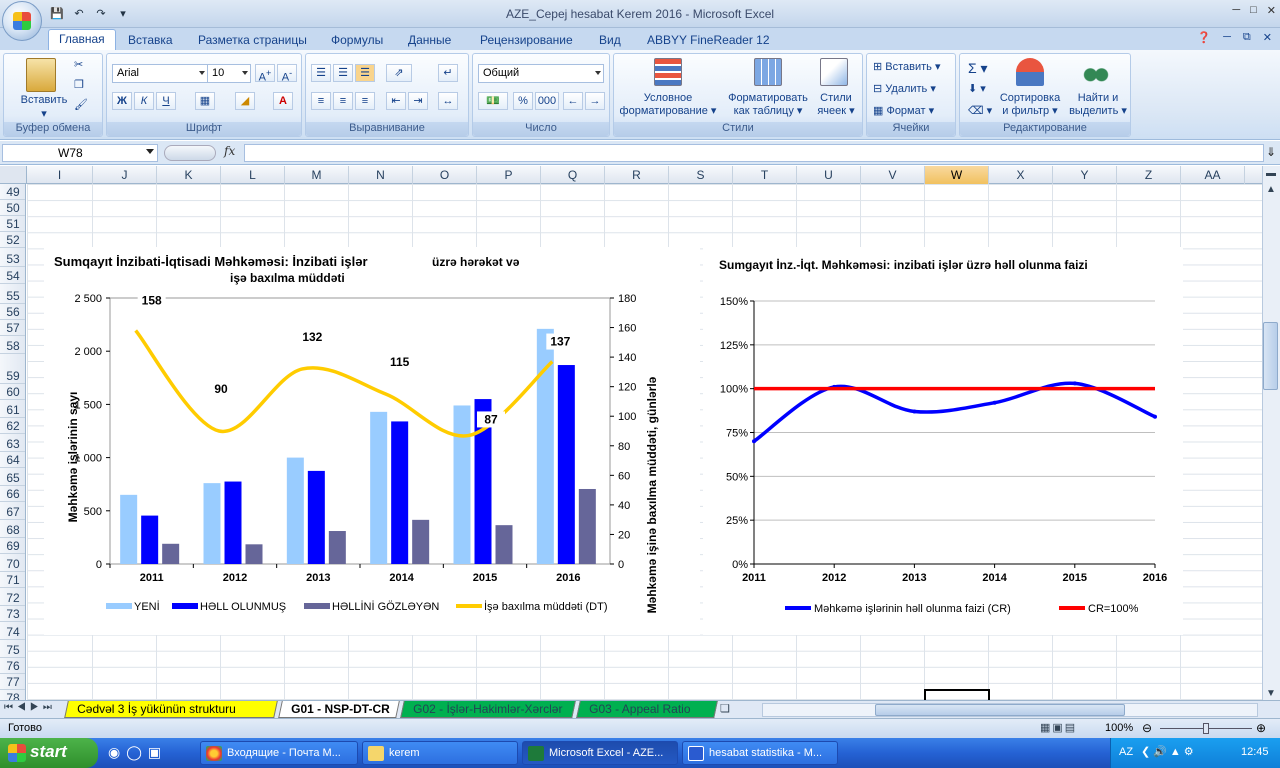 Image resolution: width=1280 pixels, height=768 pixels. What do you see at coordinates (768, 105) in the screenshot?
I see `format-as-table-button: Форматировать как таблицу ▾` at bounding box center [768, 105].